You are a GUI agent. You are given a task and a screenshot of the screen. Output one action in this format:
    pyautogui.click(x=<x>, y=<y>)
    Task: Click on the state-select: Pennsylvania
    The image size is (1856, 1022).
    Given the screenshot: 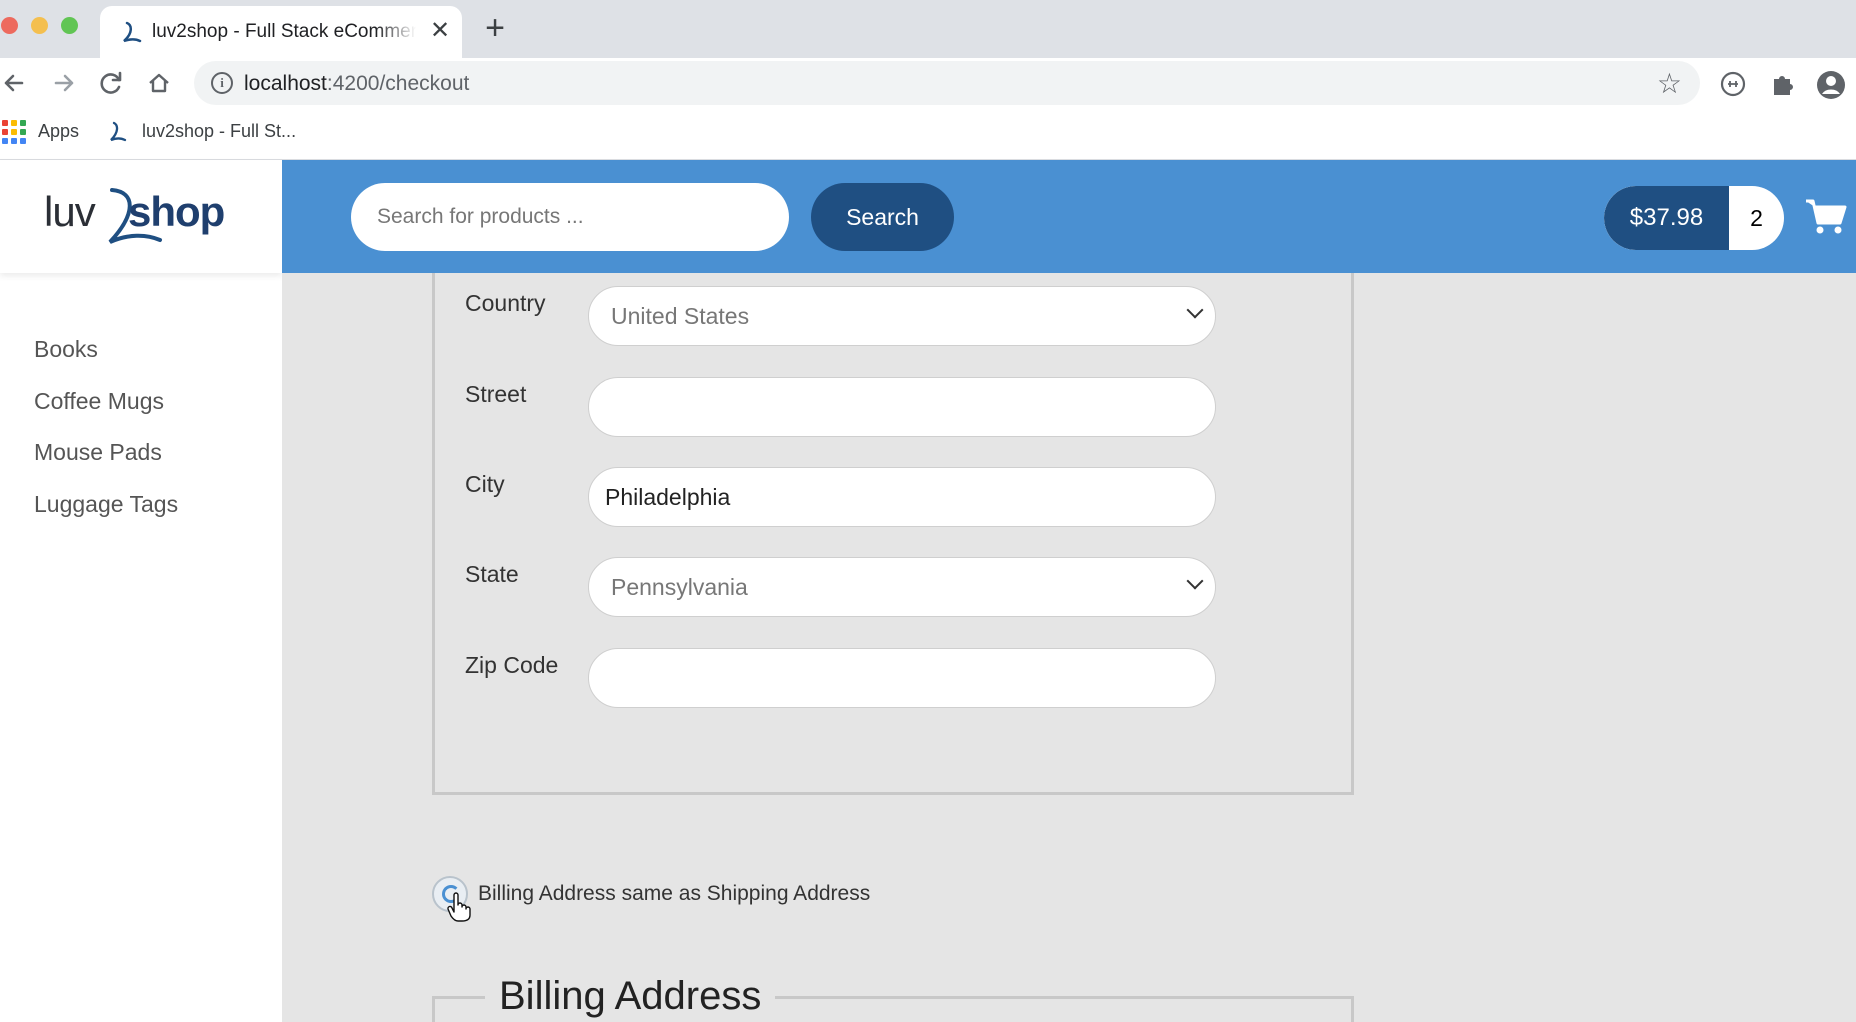 What is the action you would take?
    pyautogui.click(x=902, y=587)
    